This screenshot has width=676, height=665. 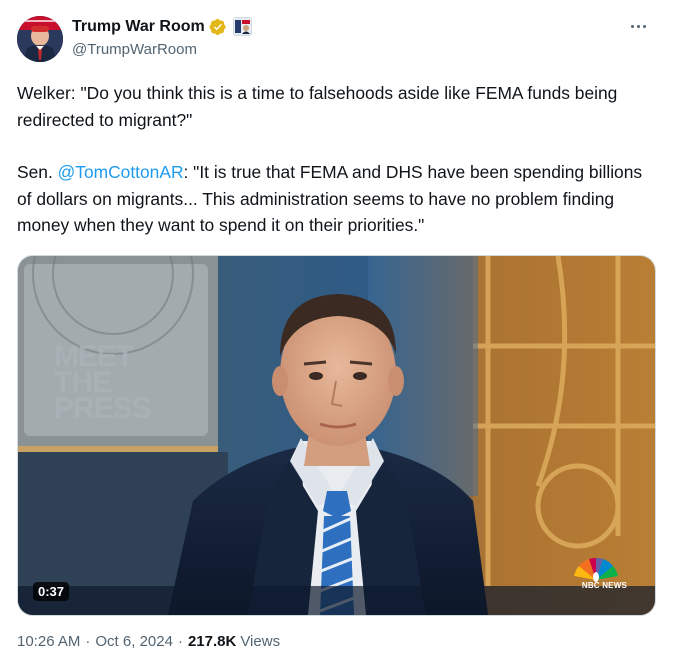 I want to click on more-options-icon, so click(x=638, y=26).